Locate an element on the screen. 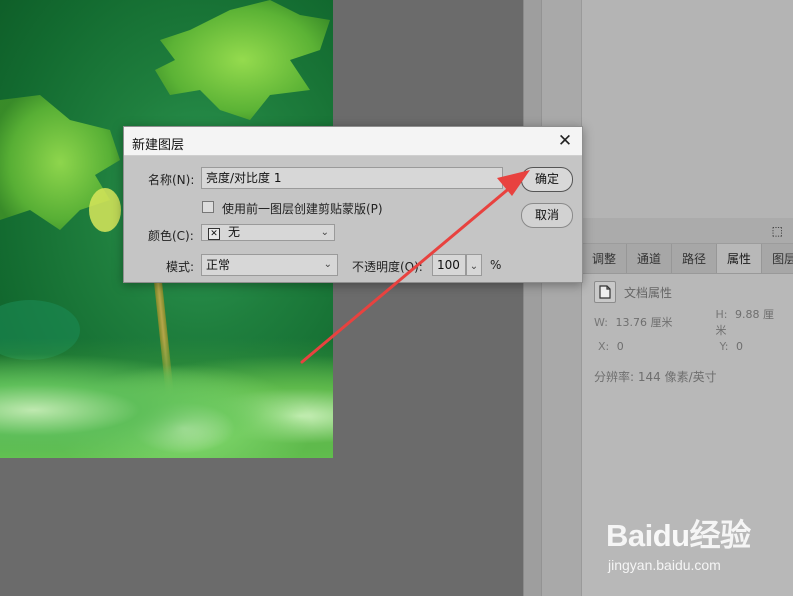 The width and height of the screenshot is (793, 596). y-prop: Y: 0 is located at coordinates (735, 346).